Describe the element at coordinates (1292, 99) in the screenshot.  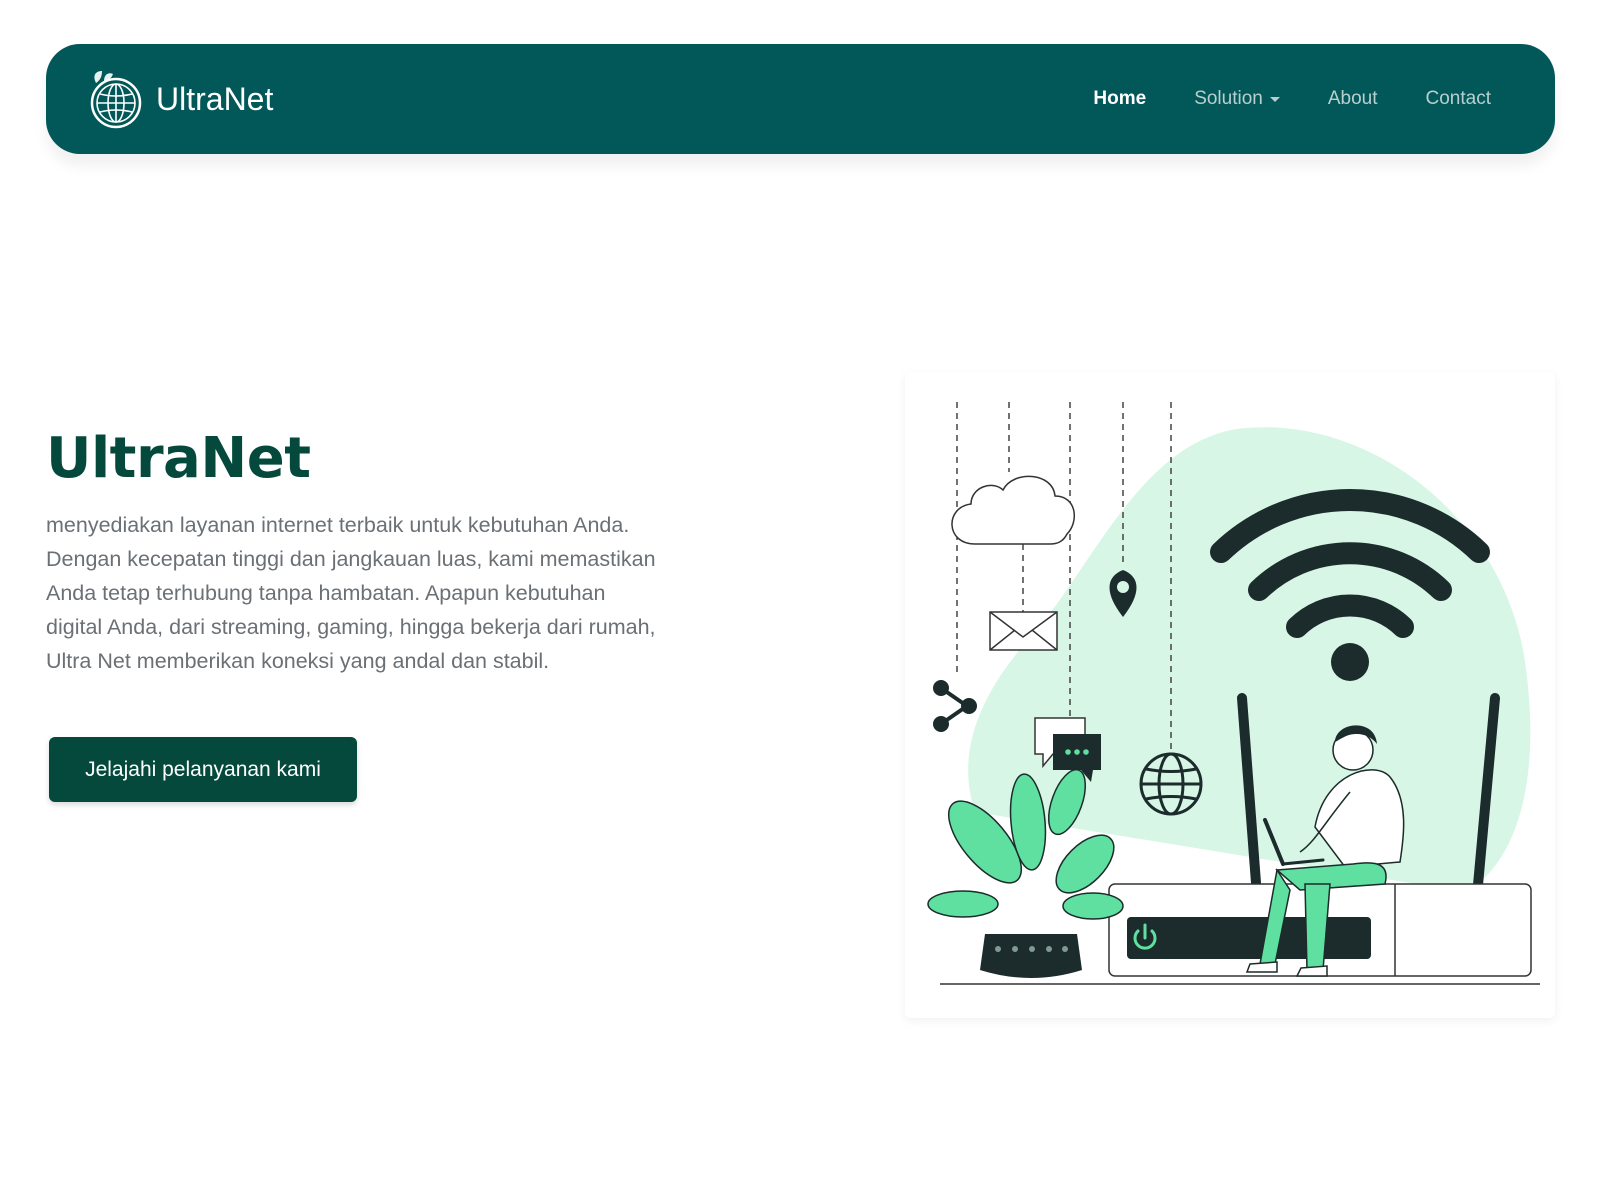
I see `nav-links: Home Solution About Contact` at that location.